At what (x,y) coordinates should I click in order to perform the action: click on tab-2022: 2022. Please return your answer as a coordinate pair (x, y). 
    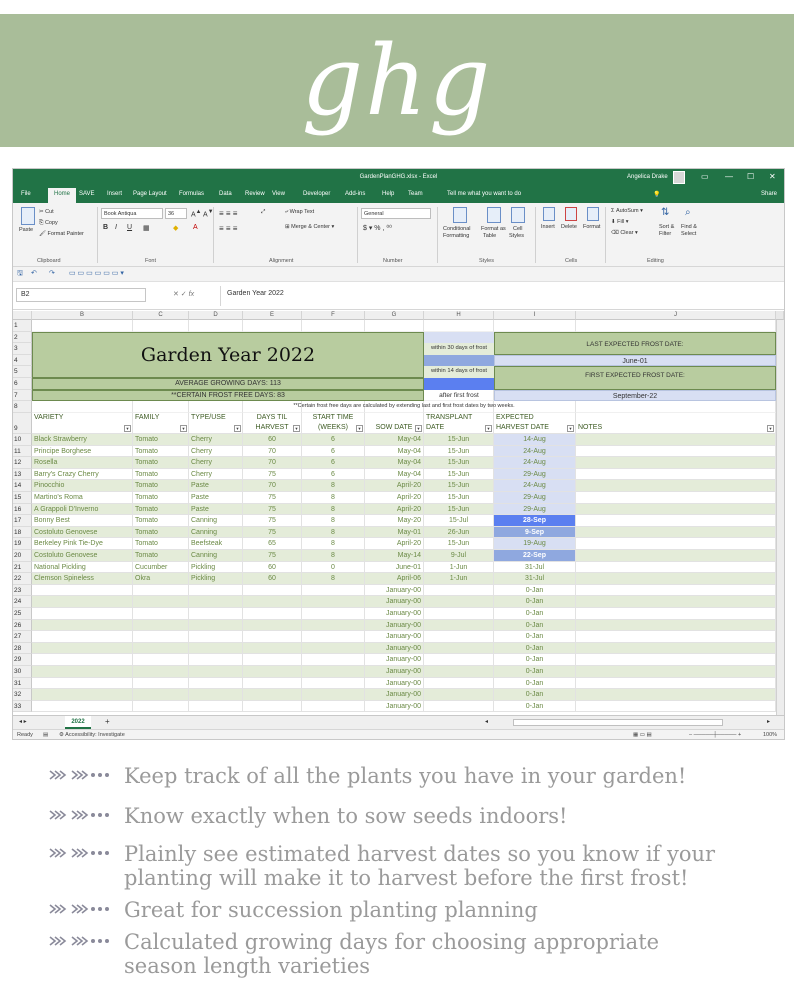
    Looking at the image, I should click on (78, 722).